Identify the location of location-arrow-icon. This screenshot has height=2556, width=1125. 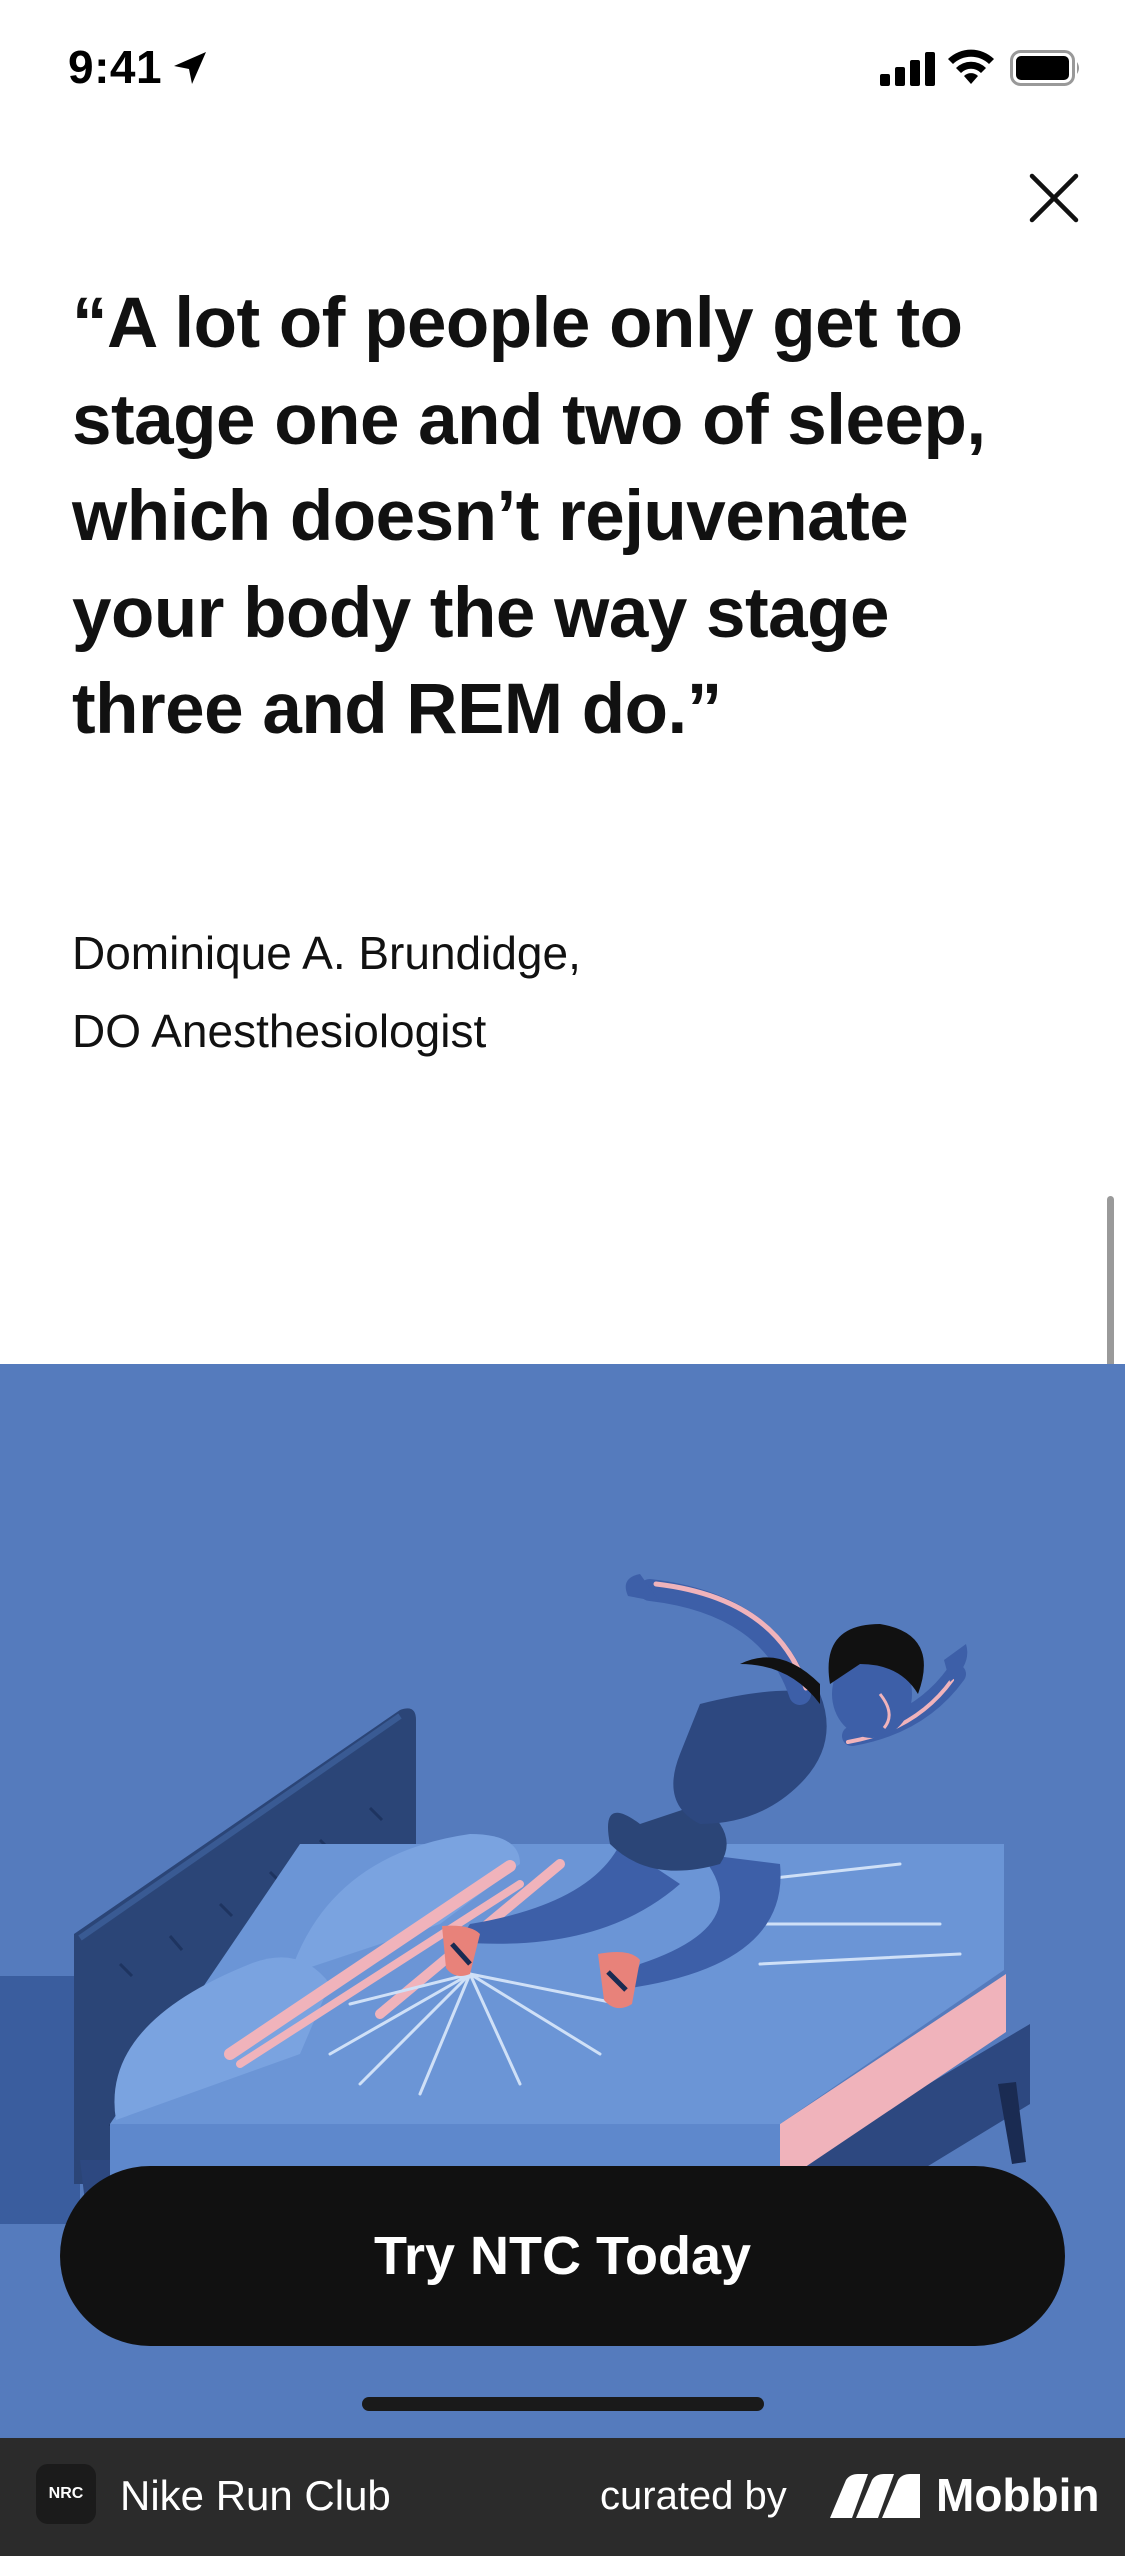
(190, 68).